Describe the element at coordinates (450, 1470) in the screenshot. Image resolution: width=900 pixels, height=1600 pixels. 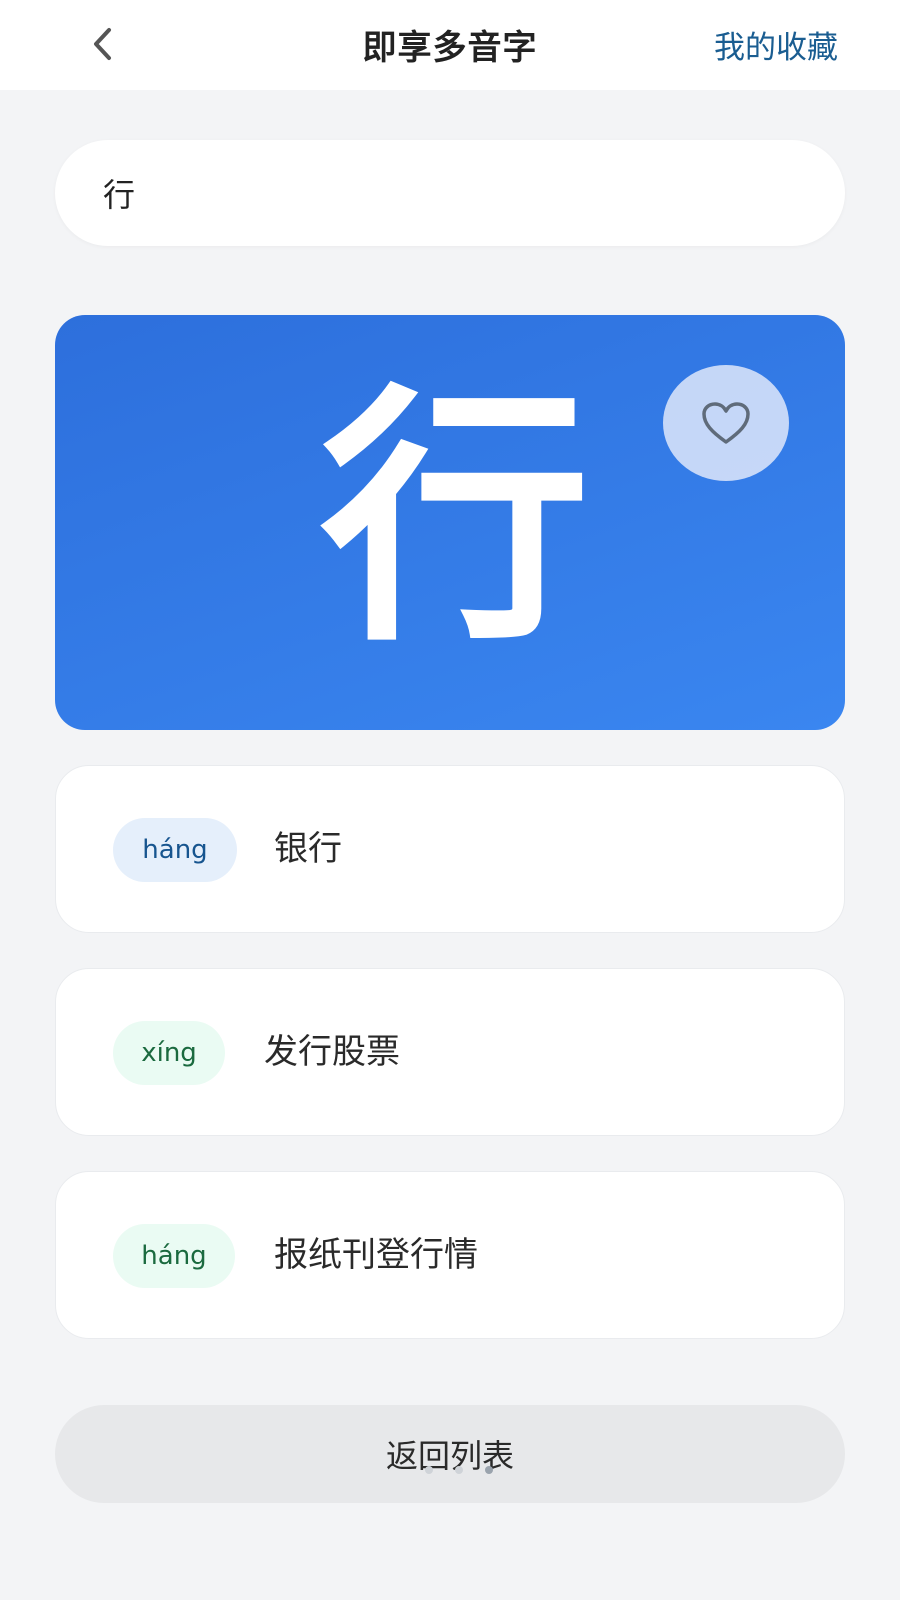
I see `page-indicator` at that location.